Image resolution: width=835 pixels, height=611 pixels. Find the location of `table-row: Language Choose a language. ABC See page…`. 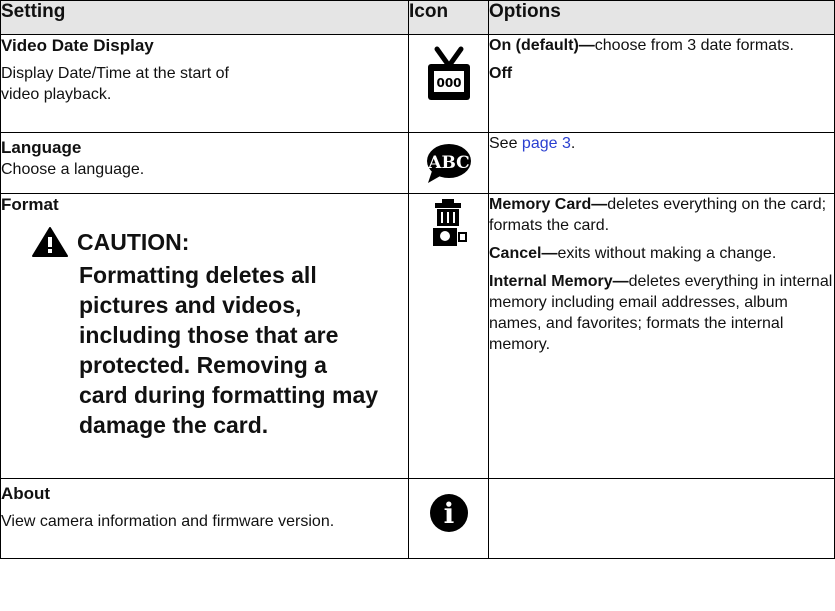

table-row: Language Choose a language. ABC See page… is located at coordinates (417, 163).